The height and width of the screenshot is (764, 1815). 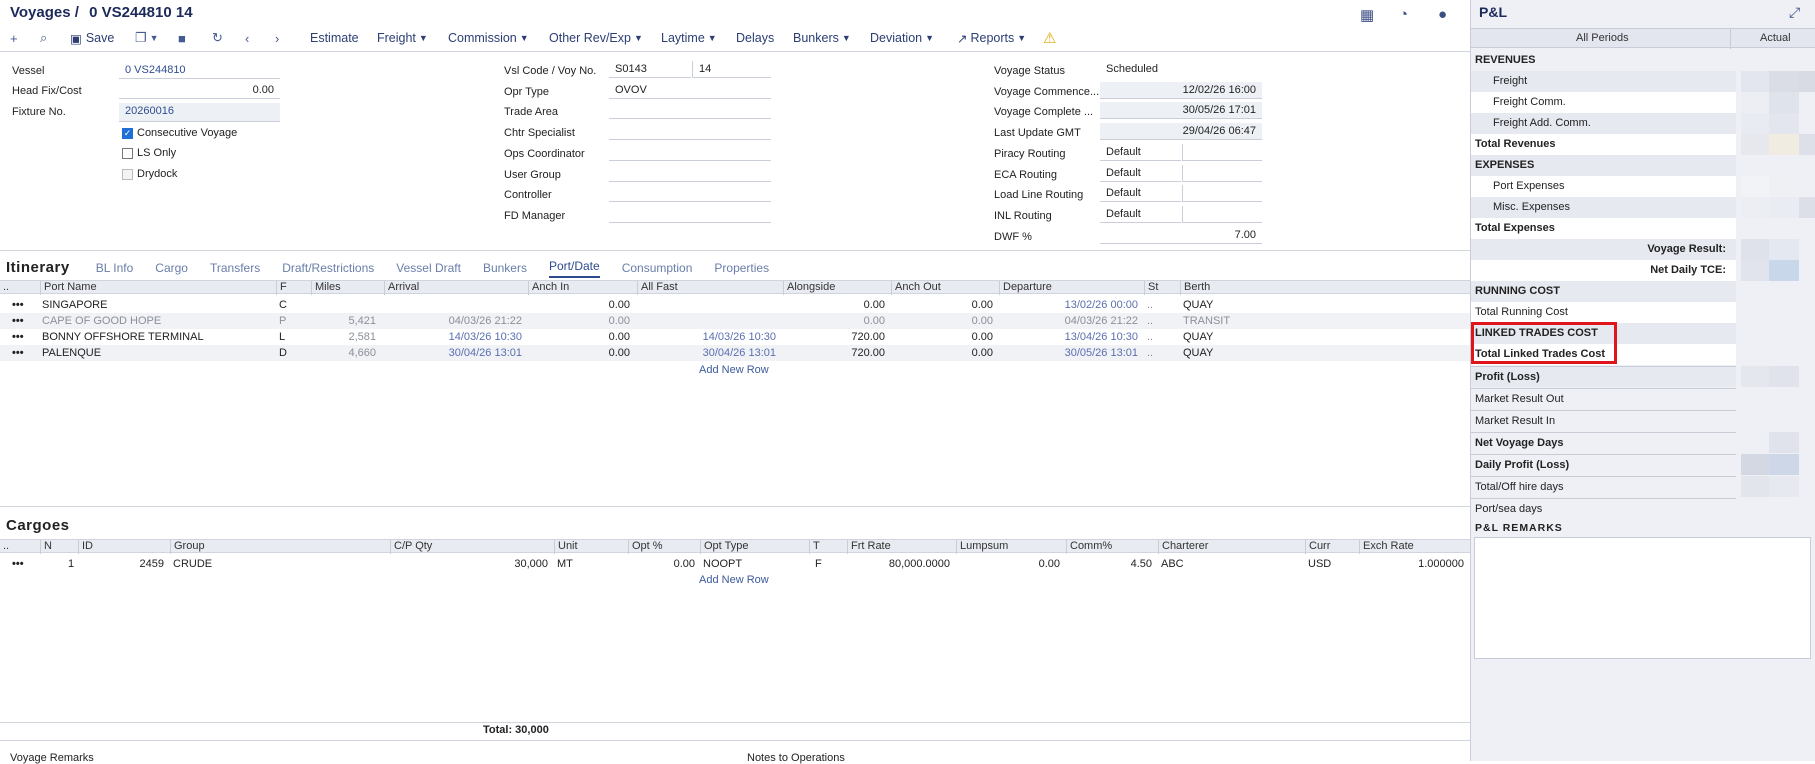 I want to click on grid-view-icon: ▦, so click(x=1367, y=15).